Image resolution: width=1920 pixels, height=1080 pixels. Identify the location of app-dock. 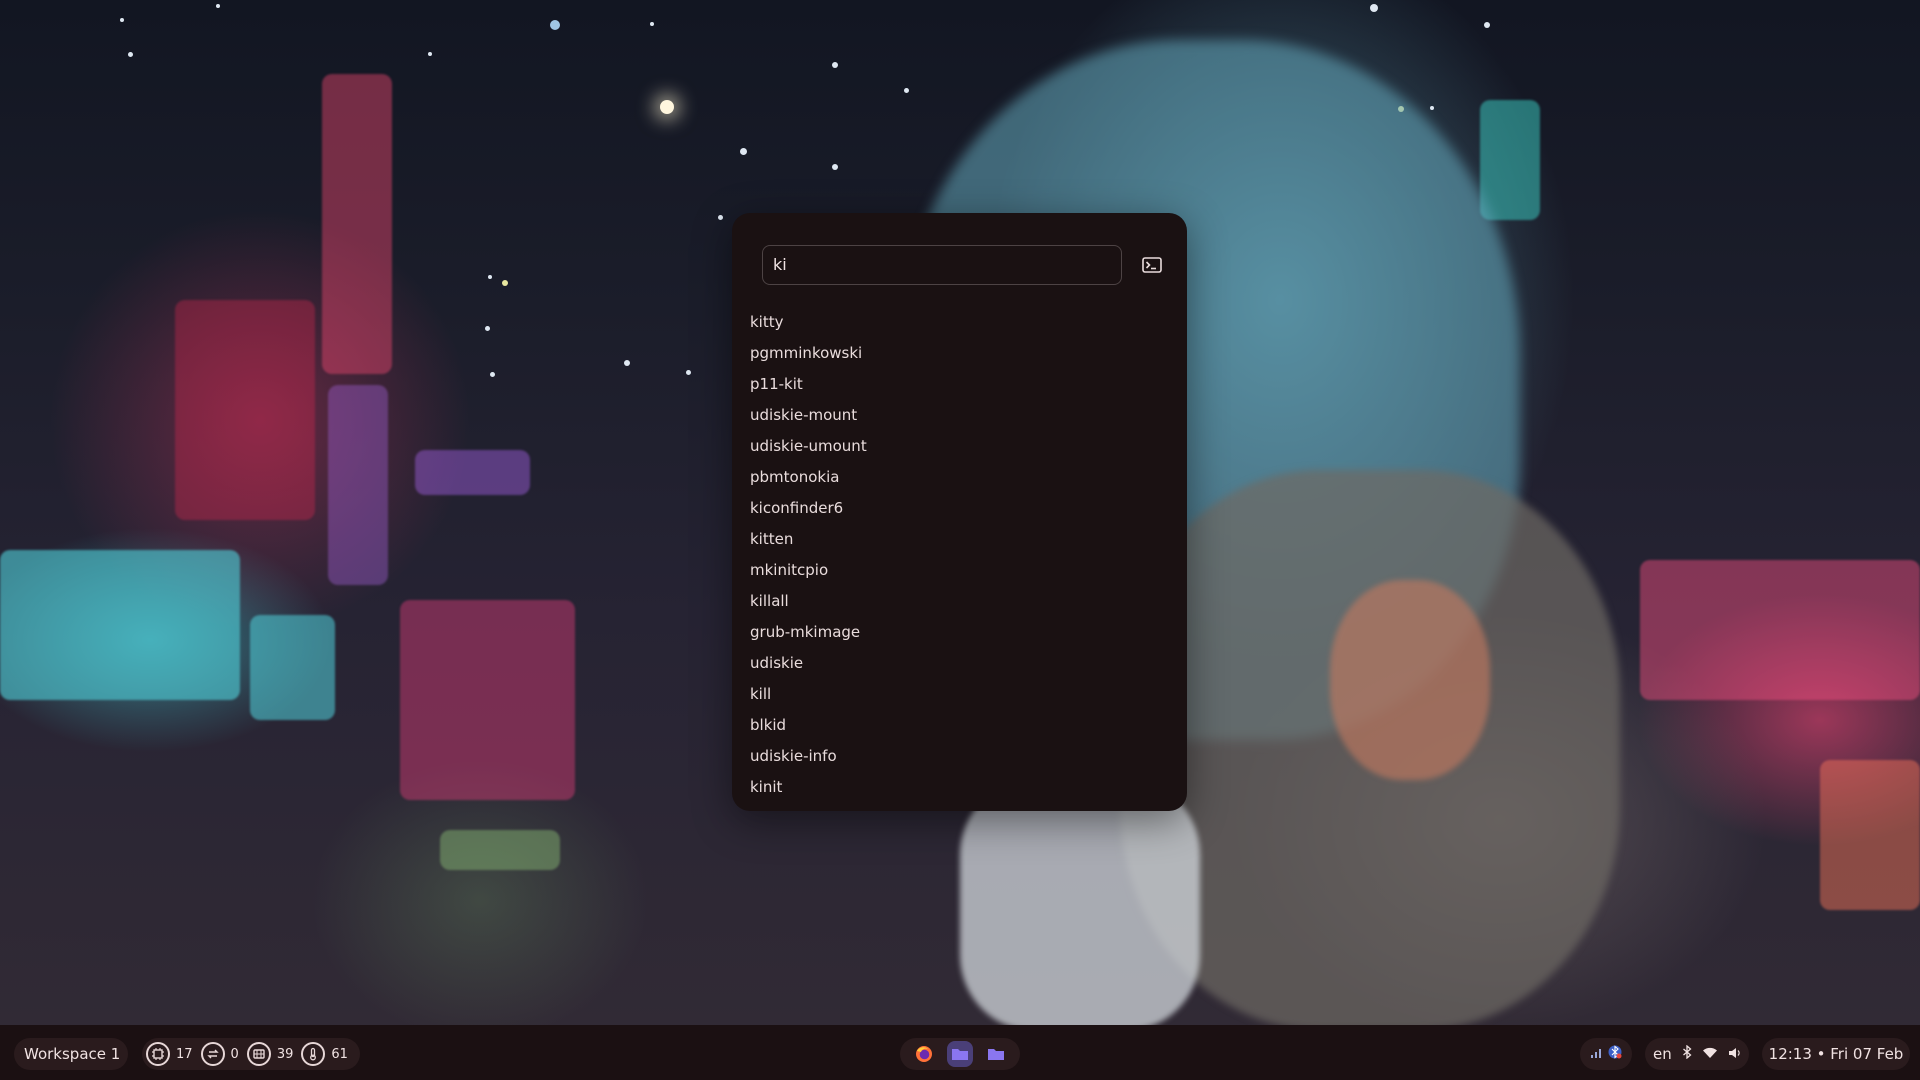
(960, 1054).